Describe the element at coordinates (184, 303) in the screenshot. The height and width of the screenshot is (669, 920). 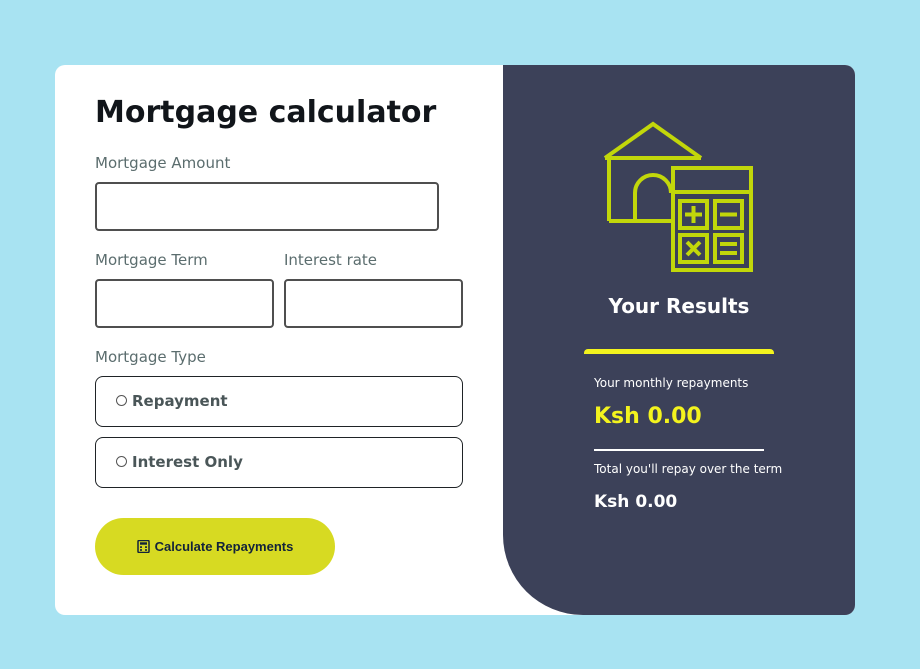
I see `mortgage-term-input` at that location.